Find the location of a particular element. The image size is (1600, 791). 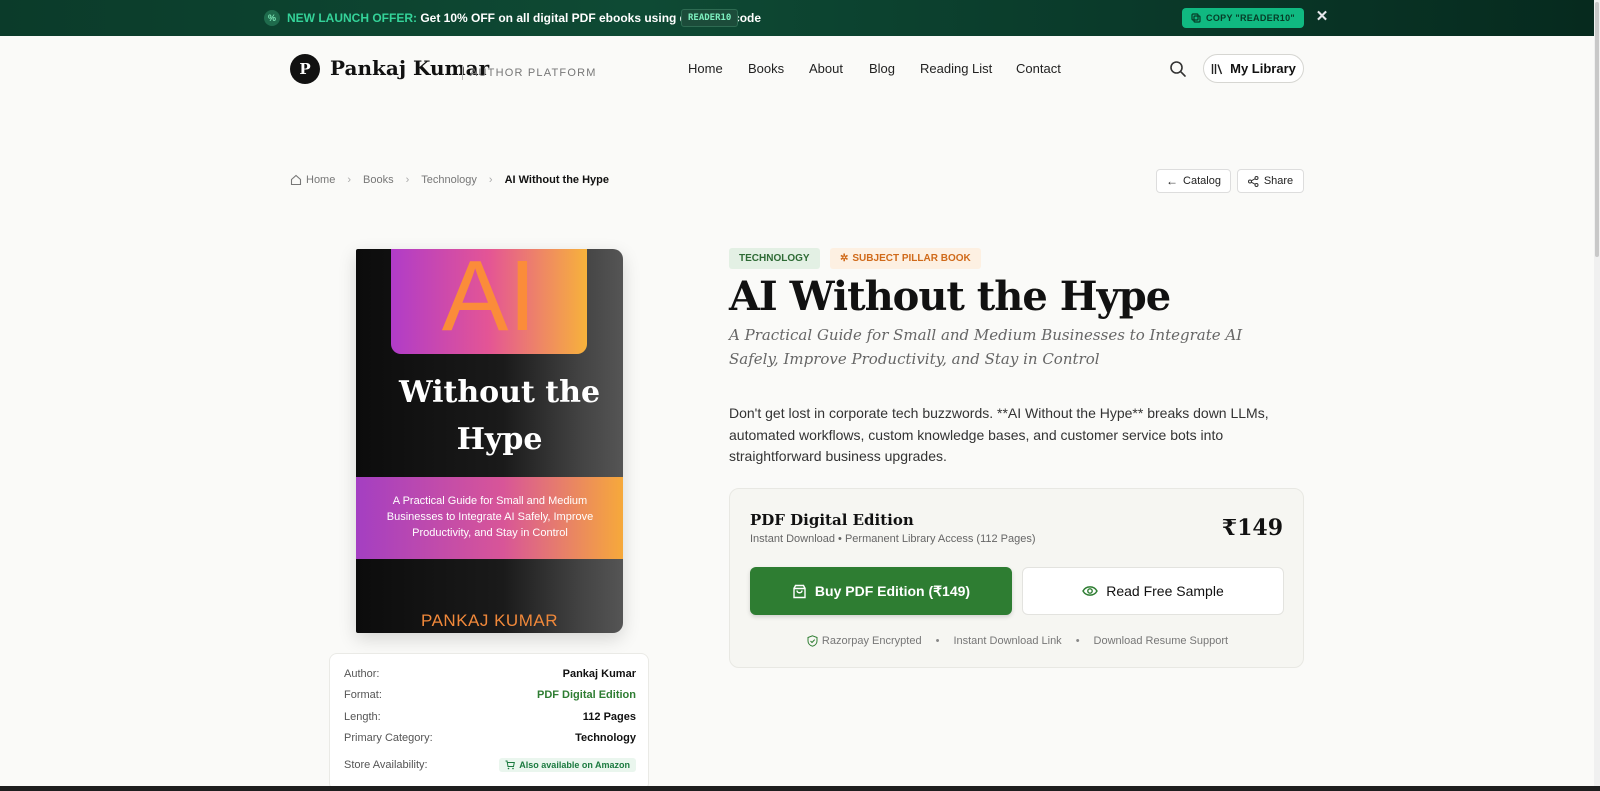

detail-value: Pankaj Kumar is located at coordinates (599, 674).